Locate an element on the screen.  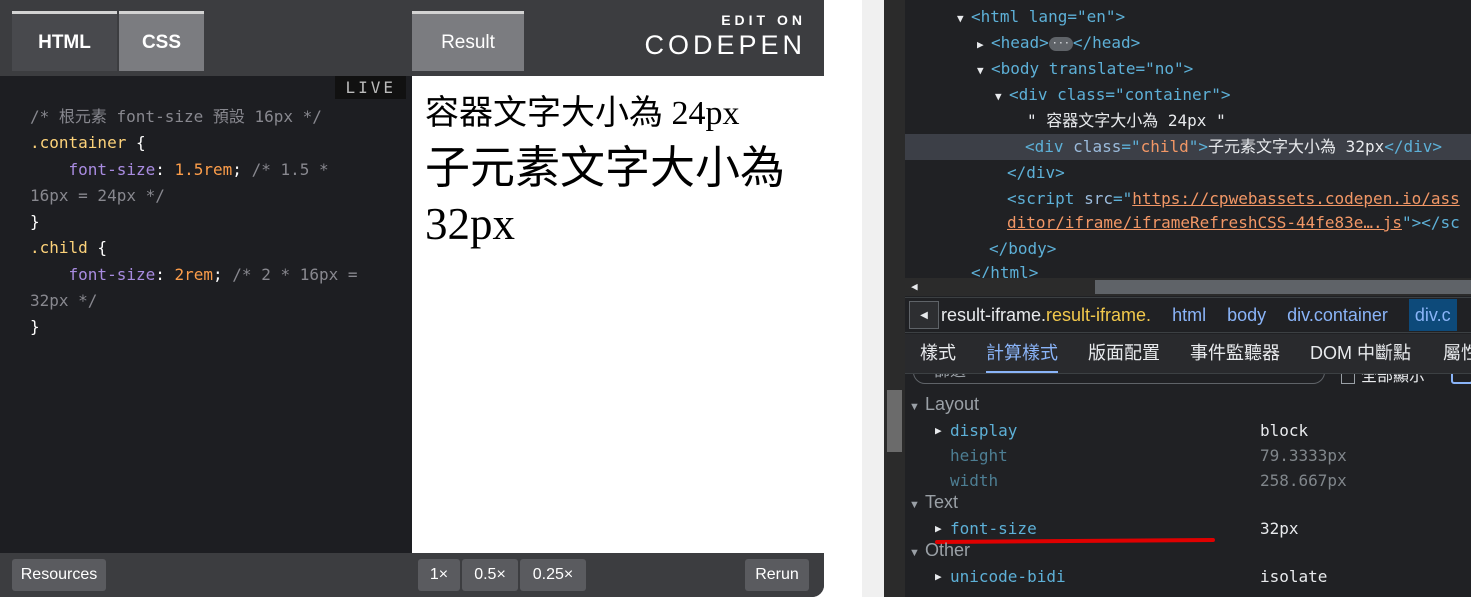
dom-node-html: ▼ <html lang="en"> is located at coordinates (1041, 17).